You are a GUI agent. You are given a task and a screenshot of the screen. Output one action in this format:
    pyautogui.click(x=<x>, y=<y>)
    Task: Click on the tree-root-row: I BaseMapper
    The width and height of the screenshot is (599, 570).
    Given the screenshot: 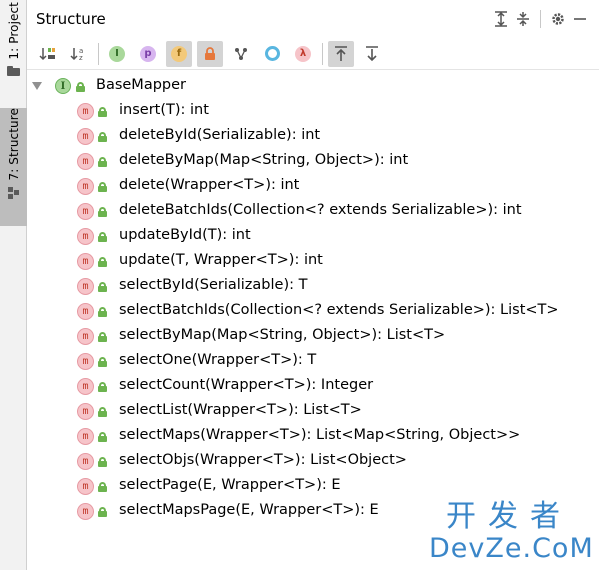 What is the action you would take?
    pyautogui.click(x=313, y=86)
    